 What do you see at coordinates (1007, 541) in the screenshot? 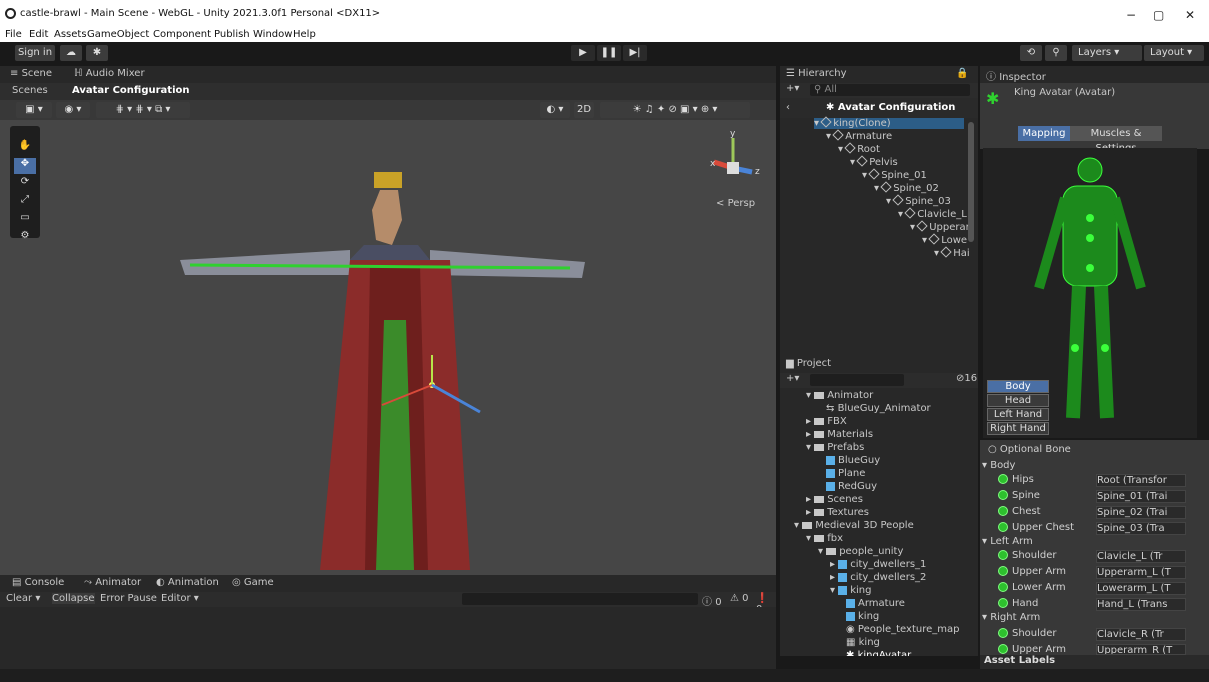
I see `section-left-arm: ▾ Left Arm` at bounding box center [1007, 541].